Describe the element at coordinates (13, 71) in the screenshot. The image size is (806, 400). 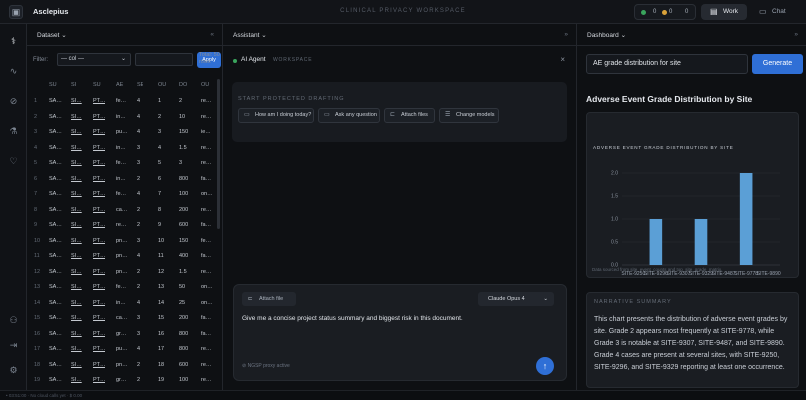
I see `pulse-icon: ∿` at that location.